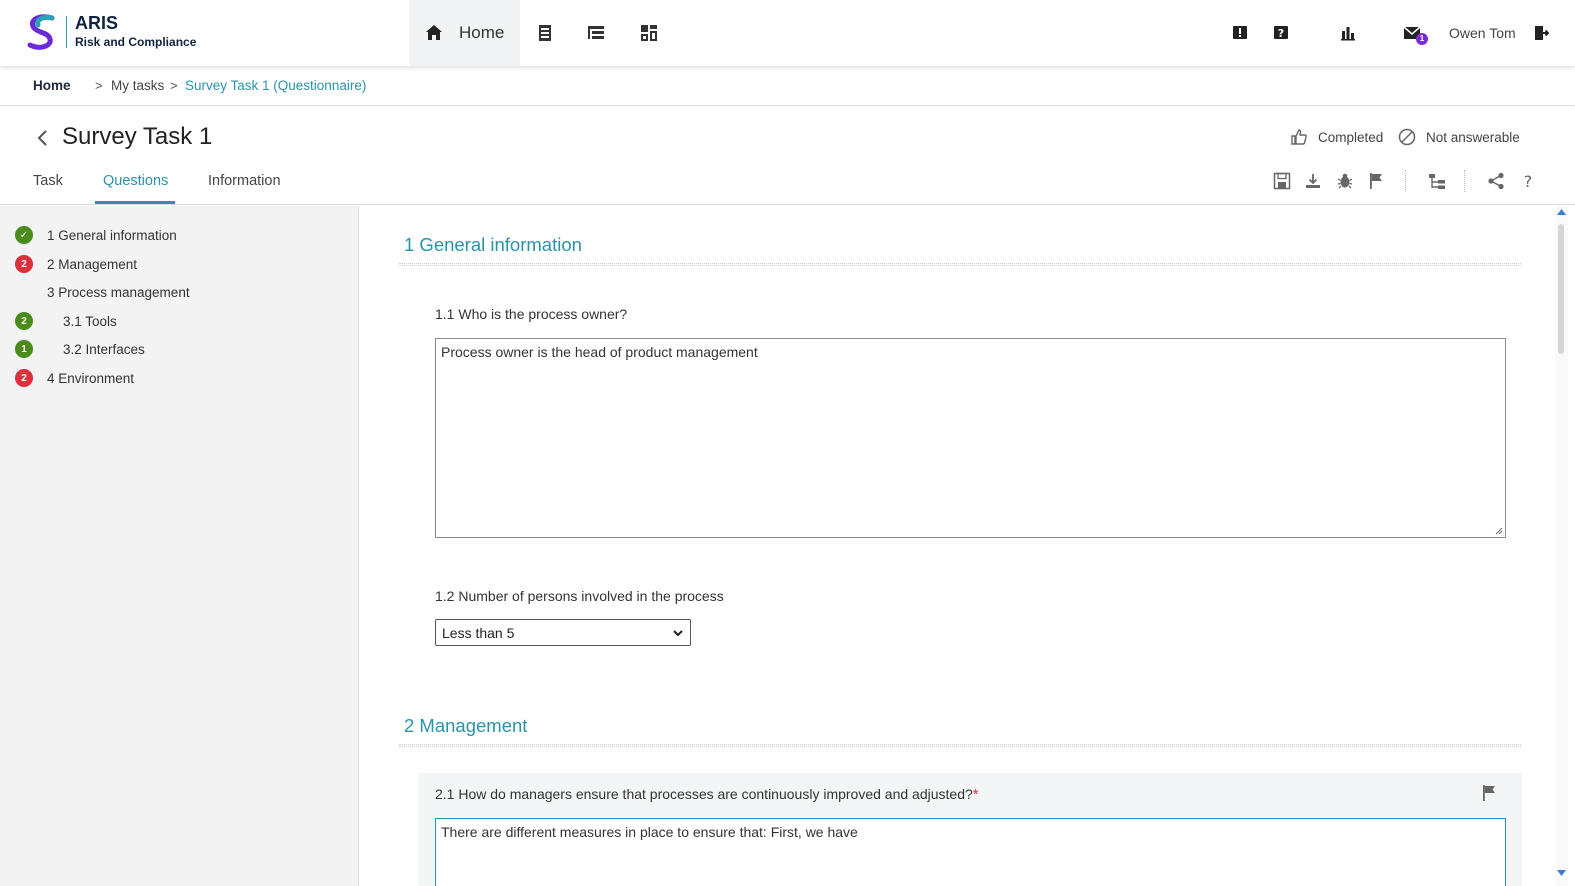 This screenshot has width=1575, height=886. I want to click on user-name: Owen Tom, so click(1482, 33).